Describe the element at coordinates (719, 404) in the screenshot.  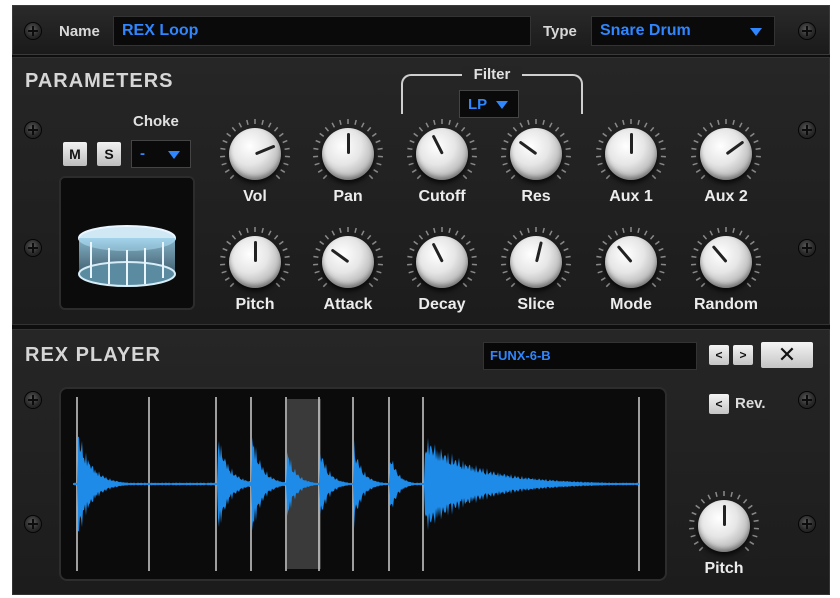
I see `reverse-button: <` at that location.